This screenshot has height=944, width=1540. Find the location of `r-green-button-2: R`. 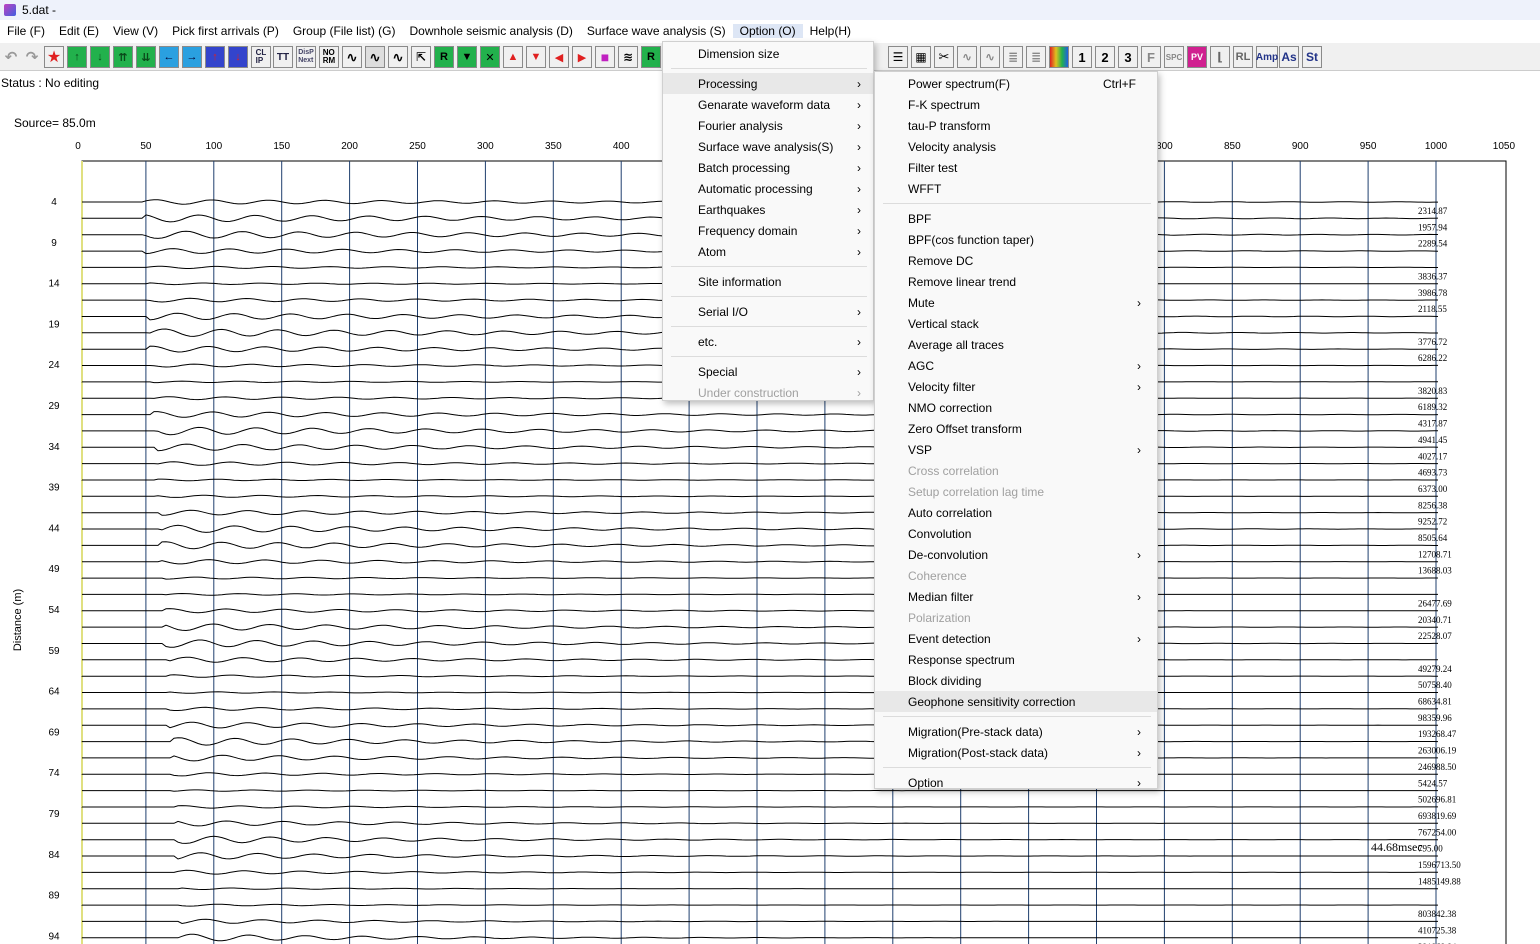

r-green-button-2: R is located at coordinates (651, 57).